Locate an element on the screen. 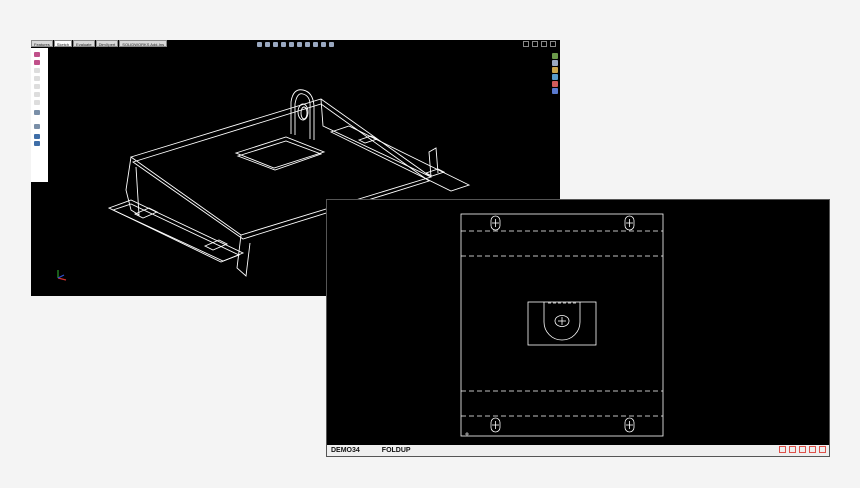 This screenshot has height=488, width=860. center-cutout-with-lug is located at coordinates (562, 323).